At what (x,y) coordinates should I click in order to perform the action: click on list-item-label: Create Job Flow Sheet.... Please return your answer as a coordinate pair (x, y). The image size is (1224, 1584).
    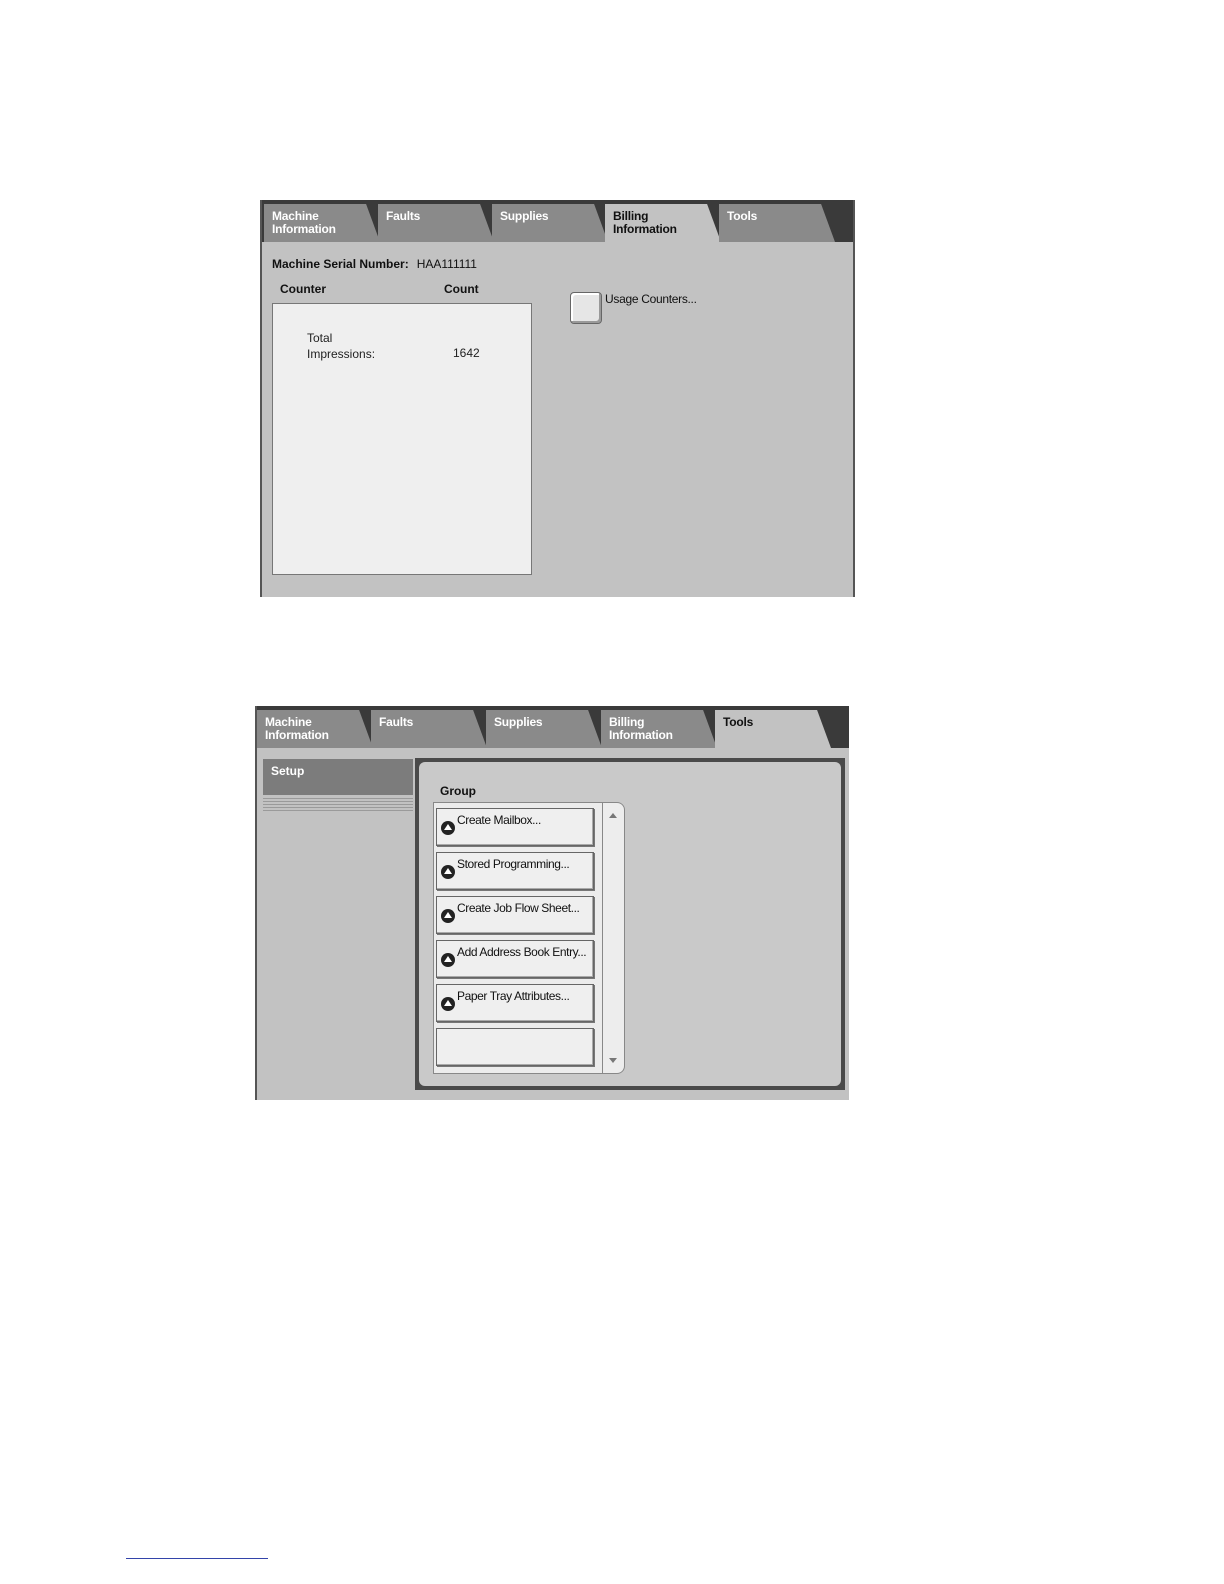
    Looking at the image, I should click on (518, 908).